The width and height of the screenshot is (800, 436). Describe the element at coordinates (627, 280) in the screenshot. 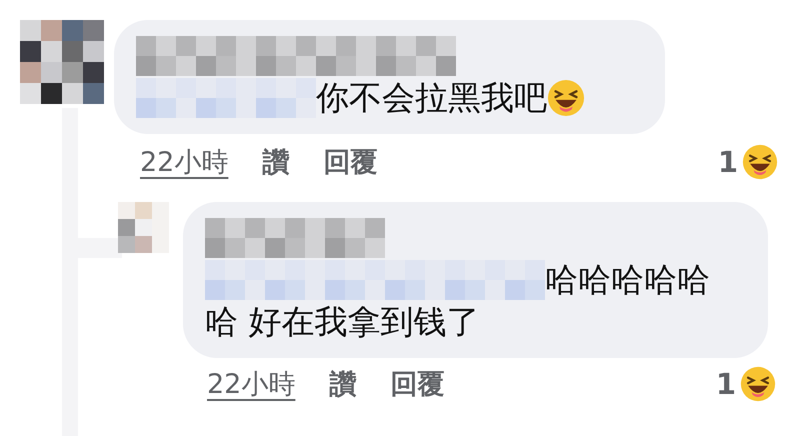

I see `comment-text: 哈哈哈哈哈` at that location.